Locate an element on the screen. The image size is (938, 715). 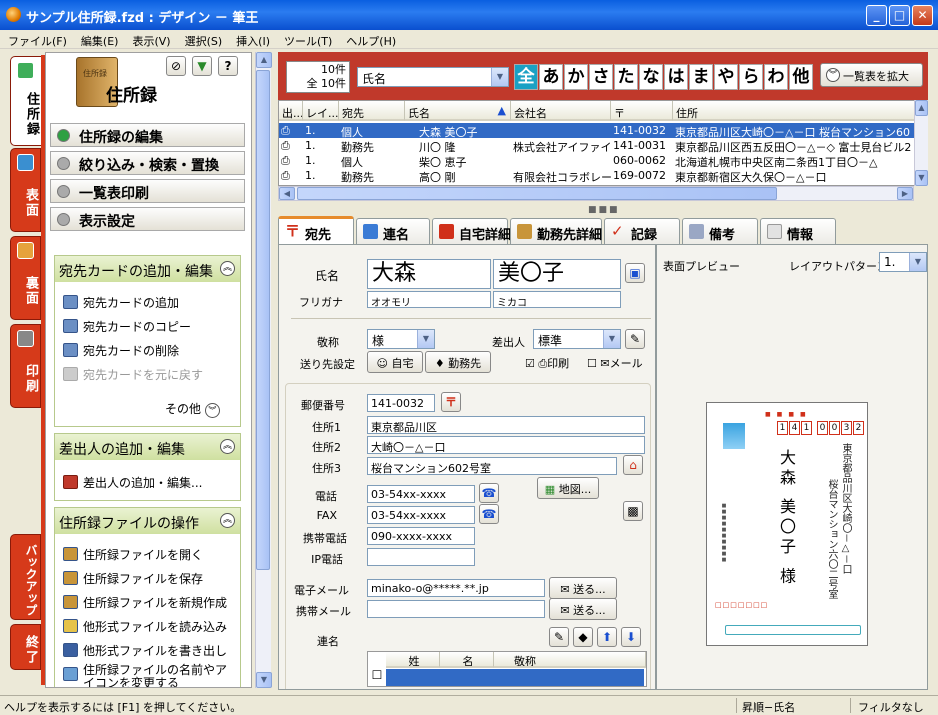
ip-phone-field is located at coordinates (421, 557).